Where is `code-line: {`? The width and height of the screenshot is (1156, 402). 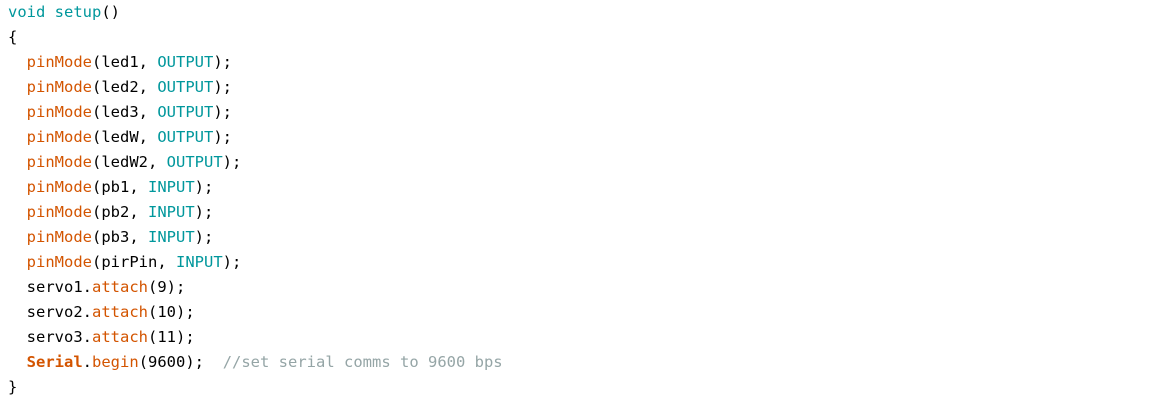
code-line: { is located at coordinates (255, 37).